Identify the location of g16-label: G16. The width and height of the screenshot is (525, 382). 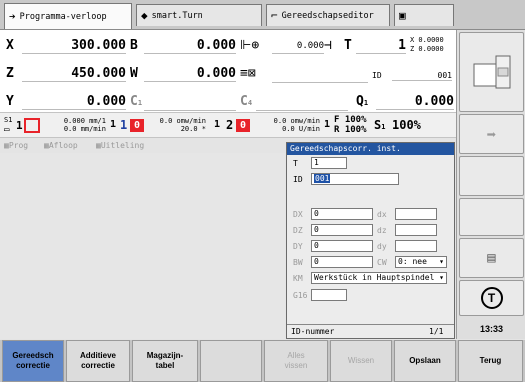
(300, 295).